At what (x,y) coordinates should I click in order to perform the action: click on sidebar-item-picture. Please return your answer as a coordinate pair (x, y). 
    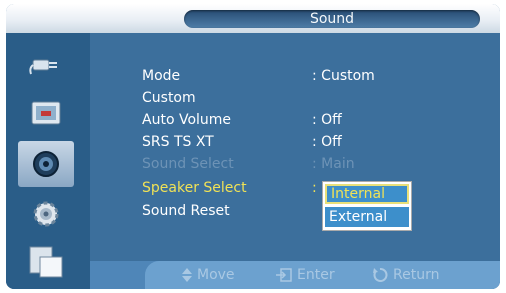
    Looking at the image, I should click on (46, 114).